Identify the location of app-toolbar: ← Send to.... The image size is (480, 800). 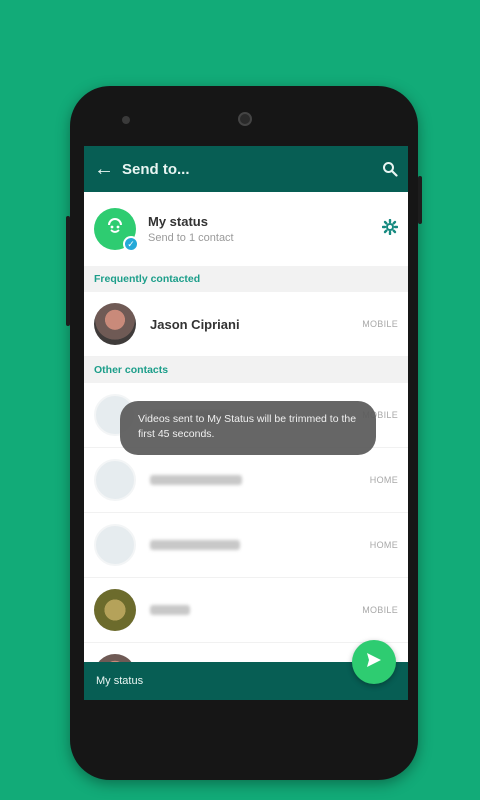
(246, 169).